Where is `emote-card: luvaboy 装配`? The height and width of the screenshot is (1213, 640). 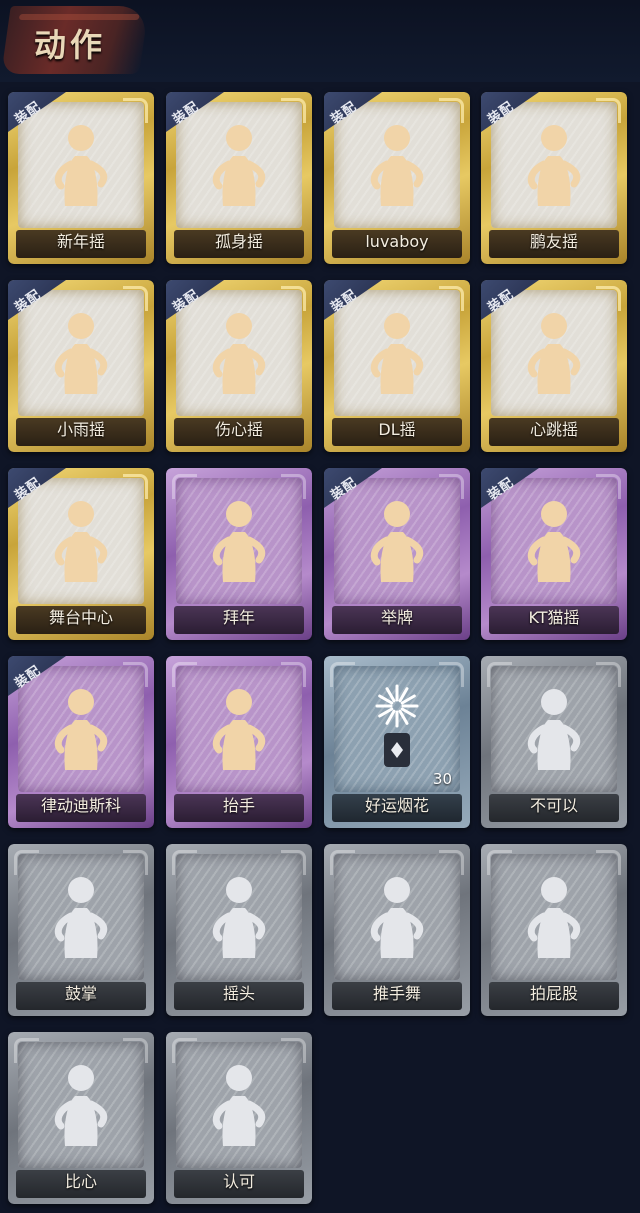 emote-card: luvaboy 装配 is located at coordinates (397, 178).